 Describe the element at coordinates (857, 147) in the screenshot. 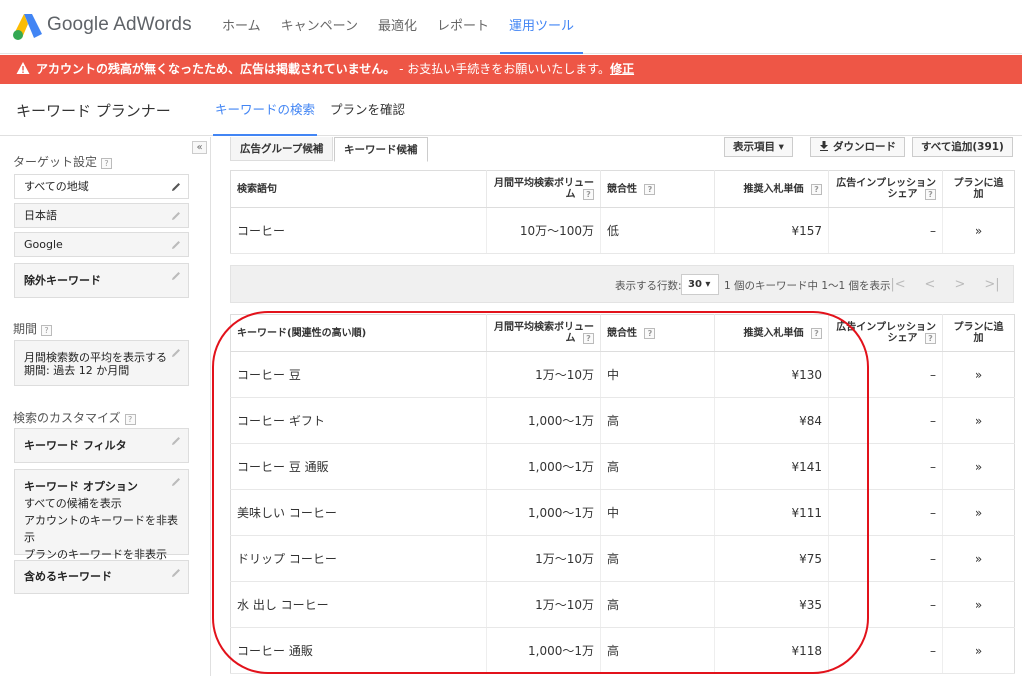

I see `download-button: ダウンロード` at that location.